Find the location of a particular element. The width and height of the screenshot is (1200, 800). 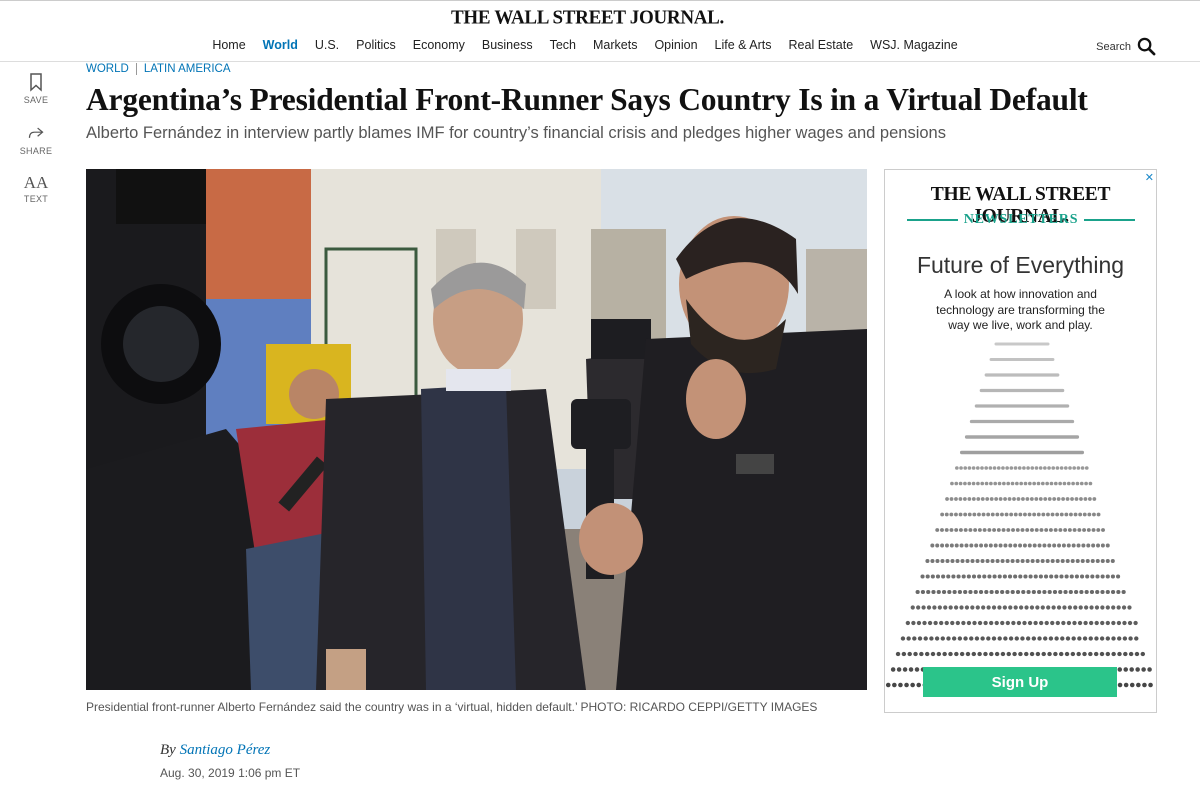

search-button: Search is located at coordinates (1126, 46).